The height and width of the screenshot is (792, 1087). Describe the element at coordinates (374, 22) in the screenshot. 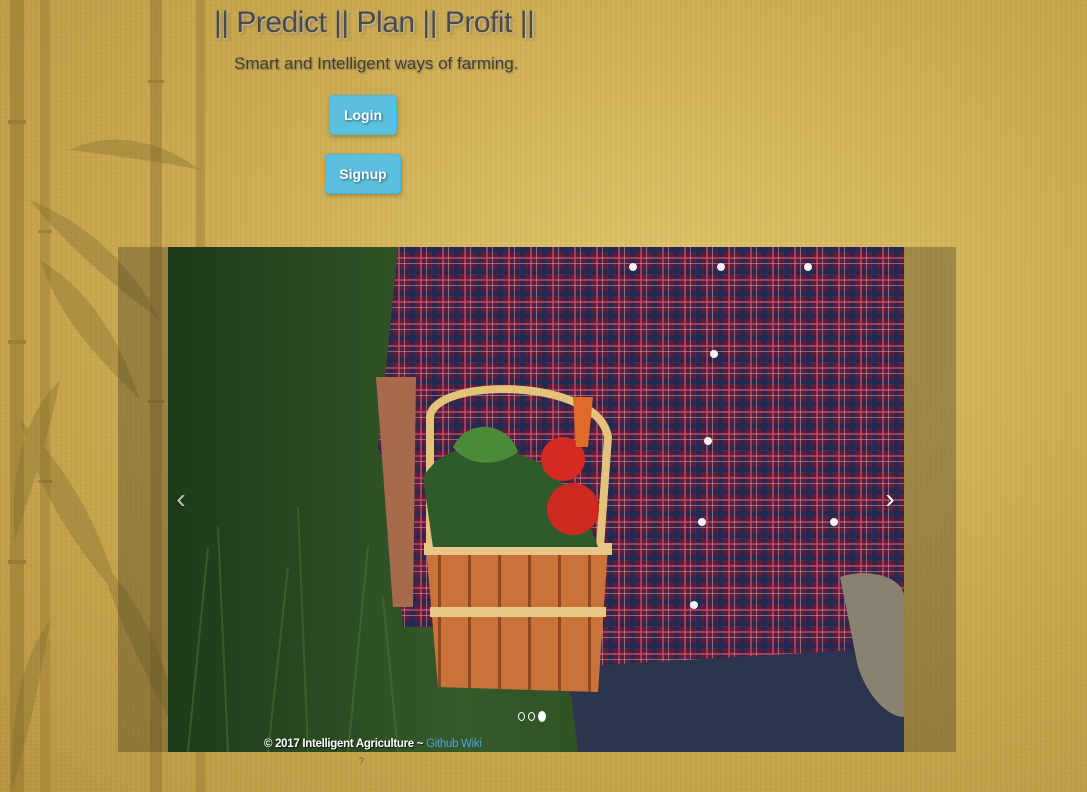

I see `page-title: || Predict || Plan || Profit ||` at that location.